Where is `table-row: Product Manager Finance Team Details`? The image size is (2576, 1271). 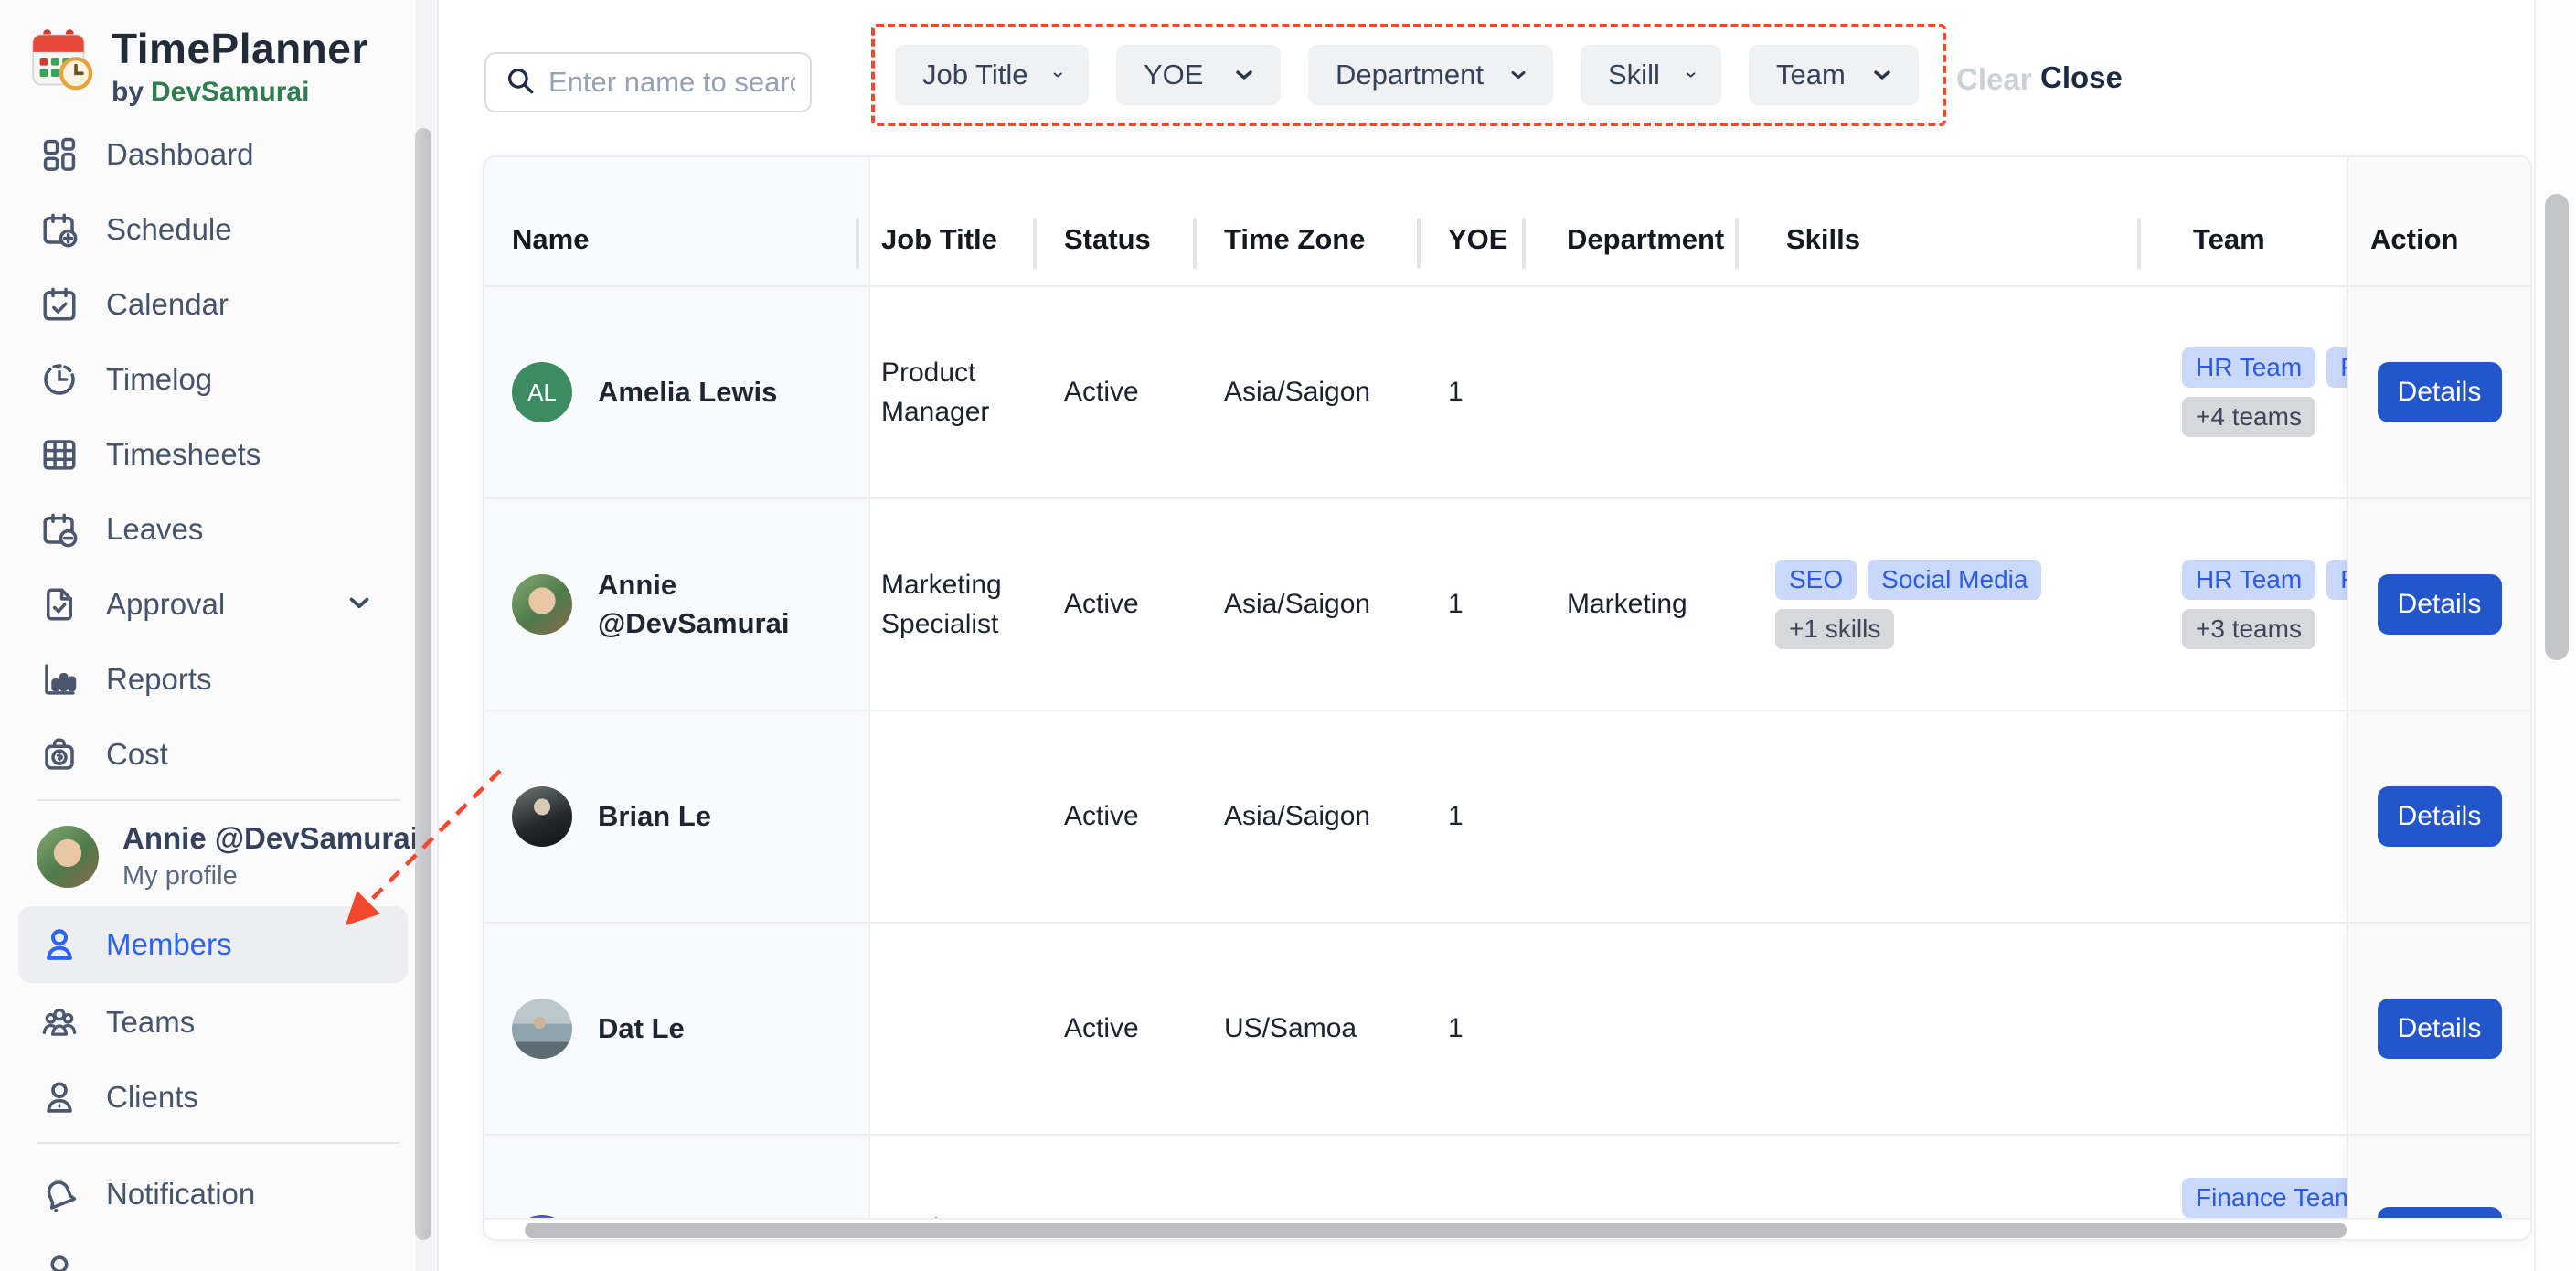 table-row: Product Manager Finance Team Details is located at coordinates (1507, 1178).